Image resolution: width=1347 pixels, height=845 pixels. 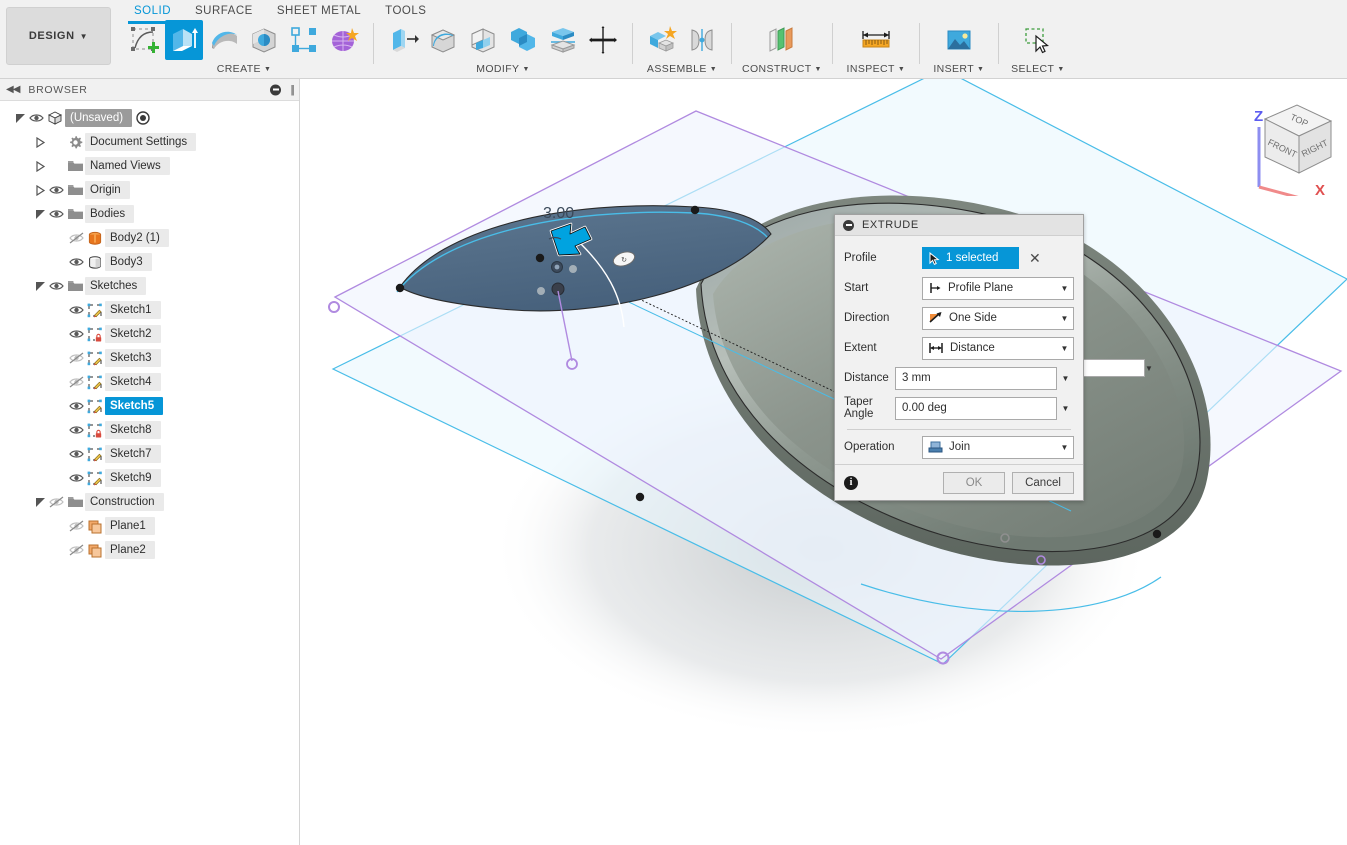 I want to click on operation-dropdown: Join ▼, so click(x=998, y=447).